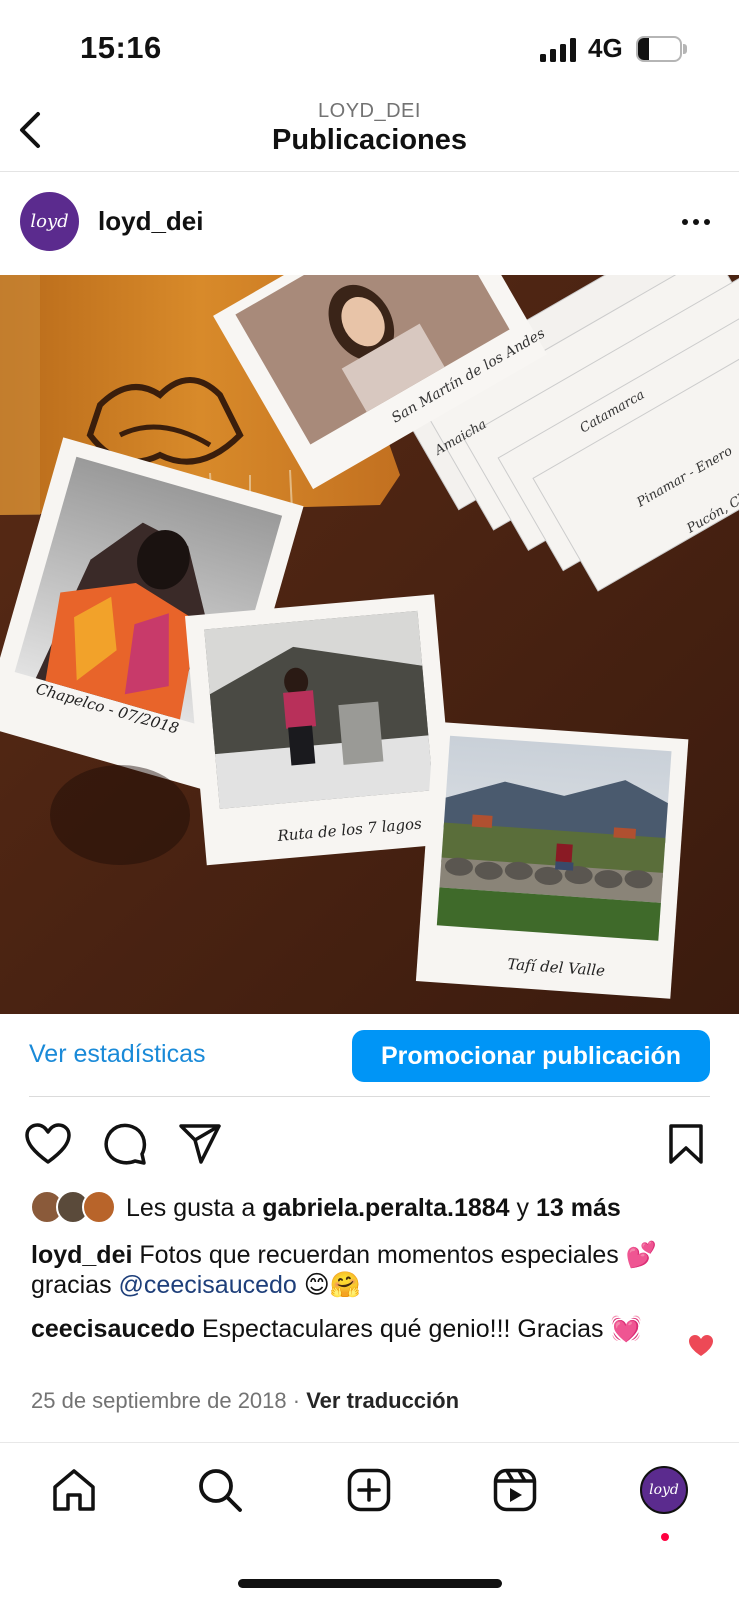 Image resolution: width=739 pixels, height=1600 pixels. Describe the element at coordinates (659, 48) in the screenshot. I see `battery-level: 27` at that location.